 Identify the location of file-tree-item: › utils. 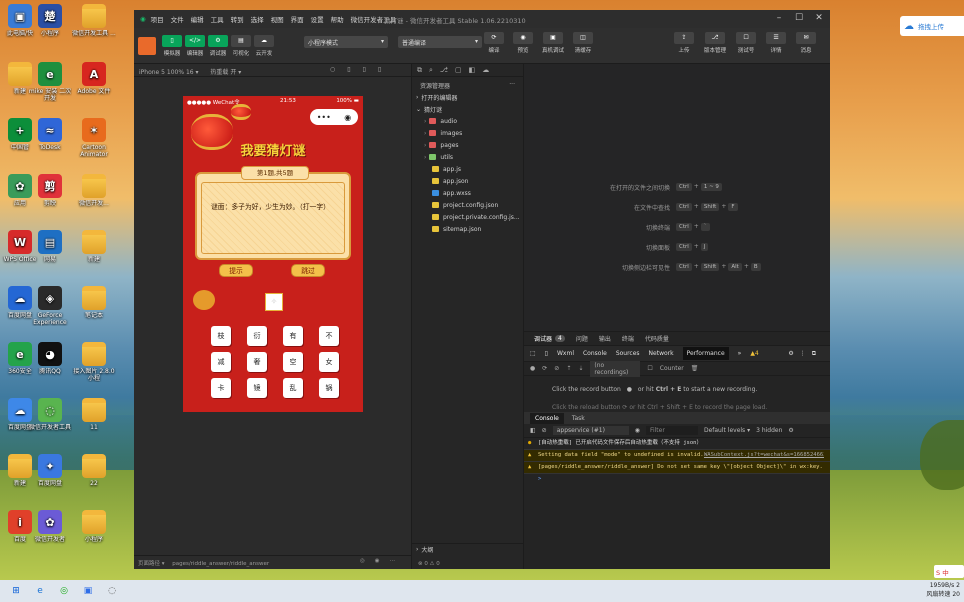
(467, 157).